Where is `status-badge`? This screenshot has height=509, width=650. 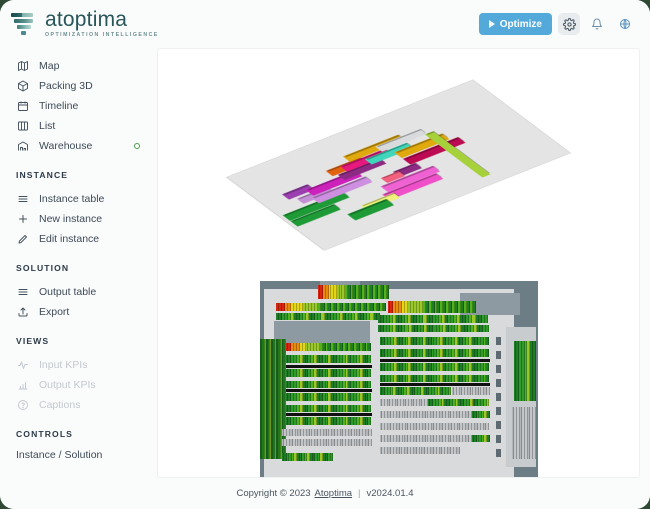
status-badge is located at coordinates (137, 146).